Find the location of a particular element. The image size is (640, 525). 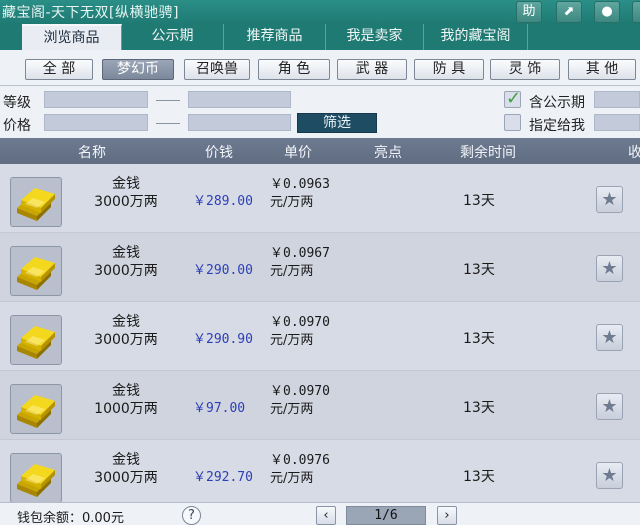

category-currency: 梦幻币 is located at coordinates (138, 69).